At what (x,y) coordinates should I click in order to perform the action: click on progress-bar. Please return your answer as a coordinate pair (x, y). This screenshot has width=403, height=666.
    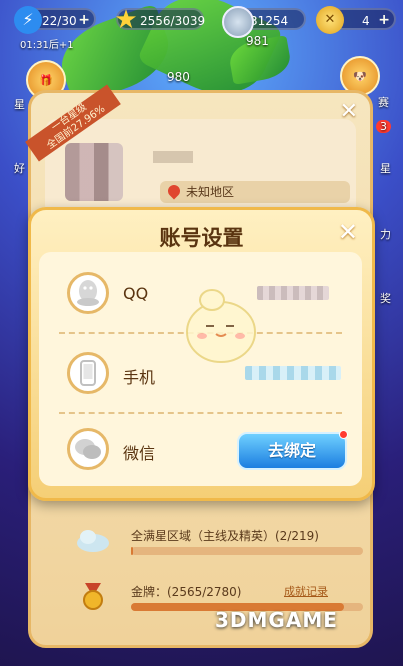
    Looking at the image, I should click on (247, 551).